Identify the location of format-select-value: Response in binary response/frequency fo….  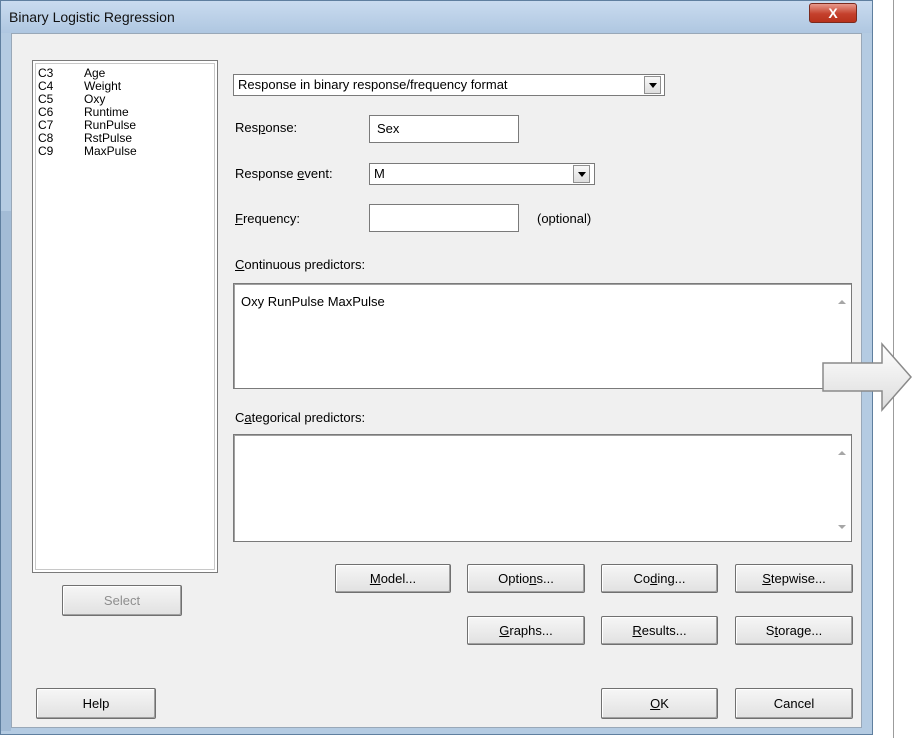
(373, 84).